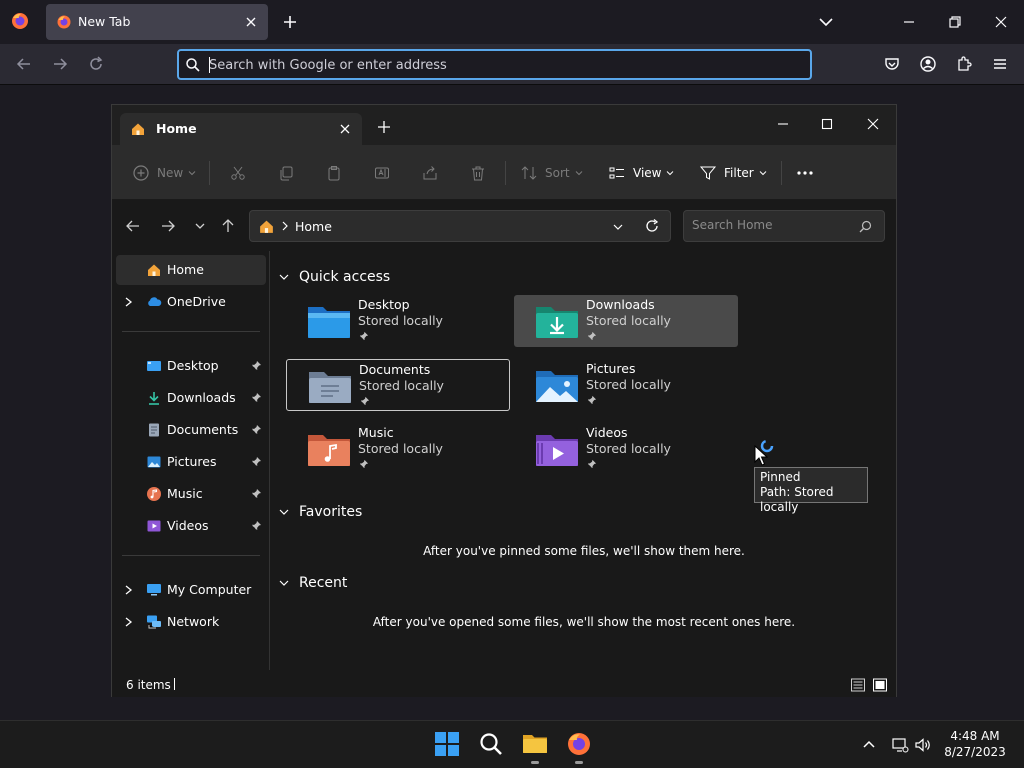 The width and height of the screenshot is (1024, 768). I want to click on item-count: 6 items, so click(148, 685).